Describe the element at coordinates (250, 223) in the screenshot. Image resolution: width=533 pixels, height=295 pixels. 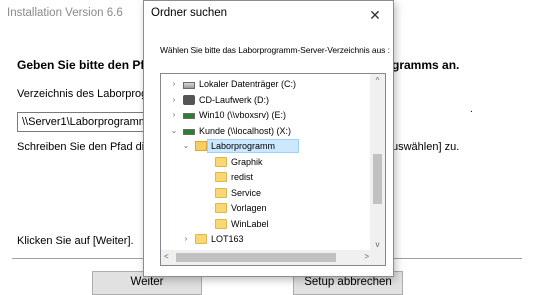
I see `tree-item-label: WinLabel` at that location.